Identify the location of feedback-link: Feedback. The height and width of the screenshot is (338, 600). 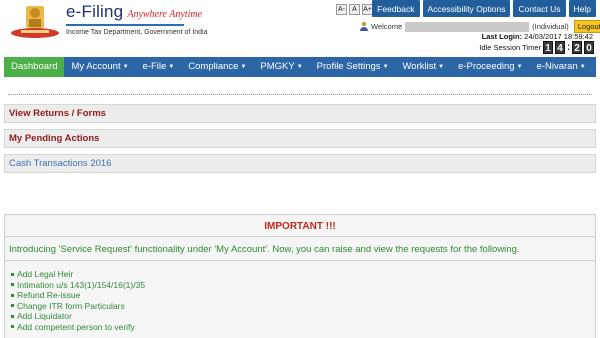
(396, 8).